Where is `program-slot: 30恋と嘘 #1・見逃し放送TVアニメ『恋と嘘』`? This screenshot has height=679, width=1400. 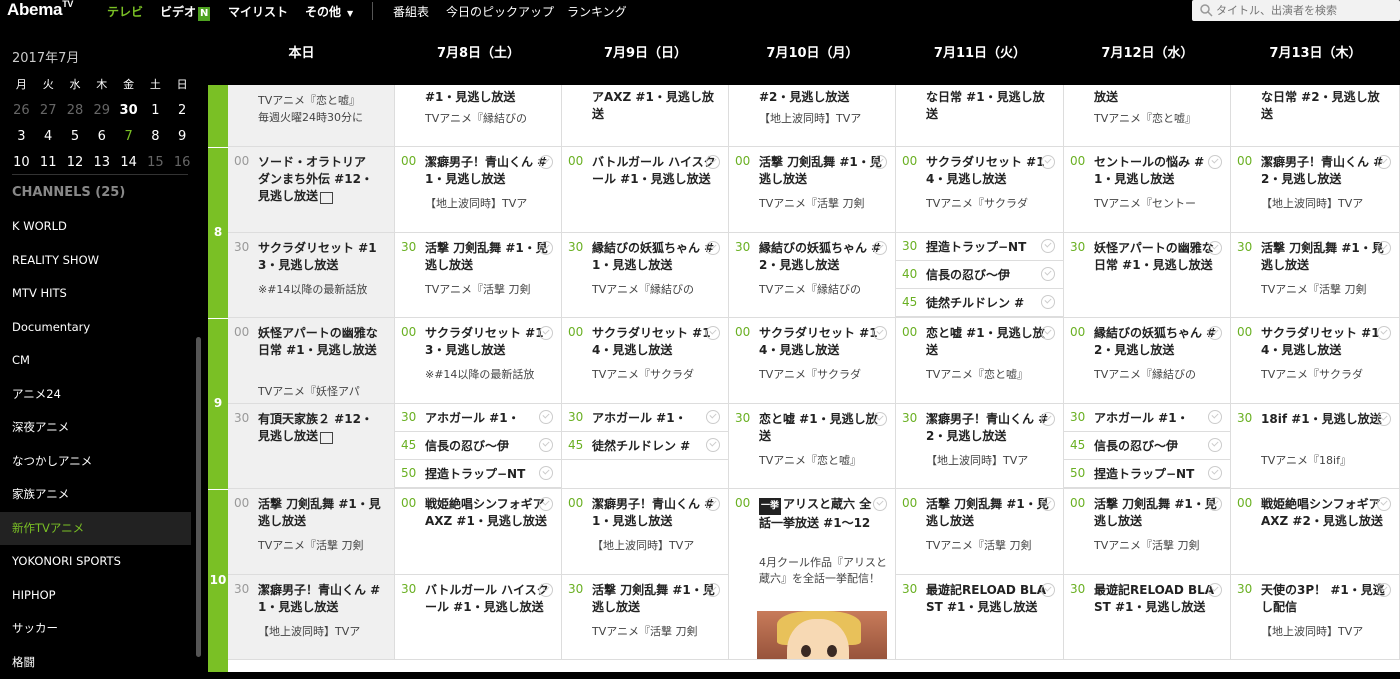
program-slot: 30恋と嘘 #1・見逃し放送TVアニメ『恋と嘘』 is located at coordinates (812, 446).